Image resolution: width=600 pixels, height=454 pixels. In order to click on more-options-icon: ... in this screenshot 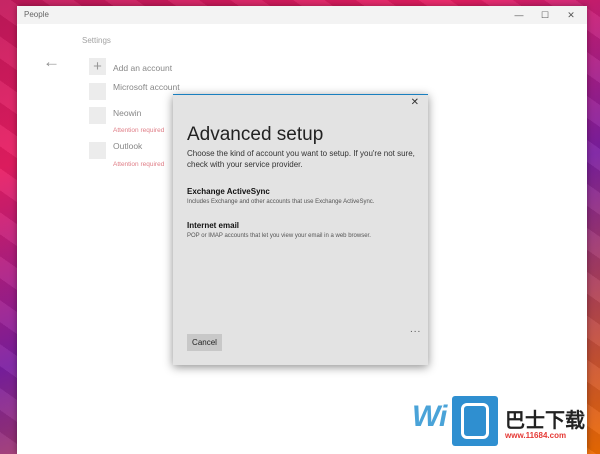, I will do `click(415, 329)`.